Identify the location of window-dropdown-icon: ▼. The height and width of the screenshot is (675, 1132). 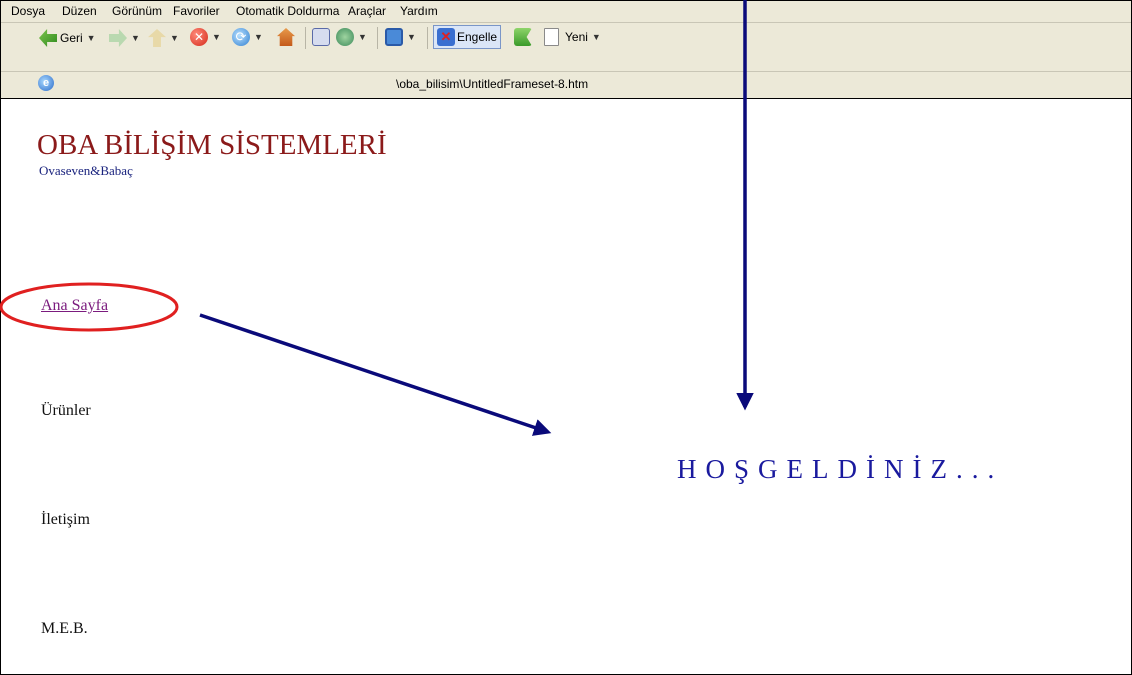
(411, 37).